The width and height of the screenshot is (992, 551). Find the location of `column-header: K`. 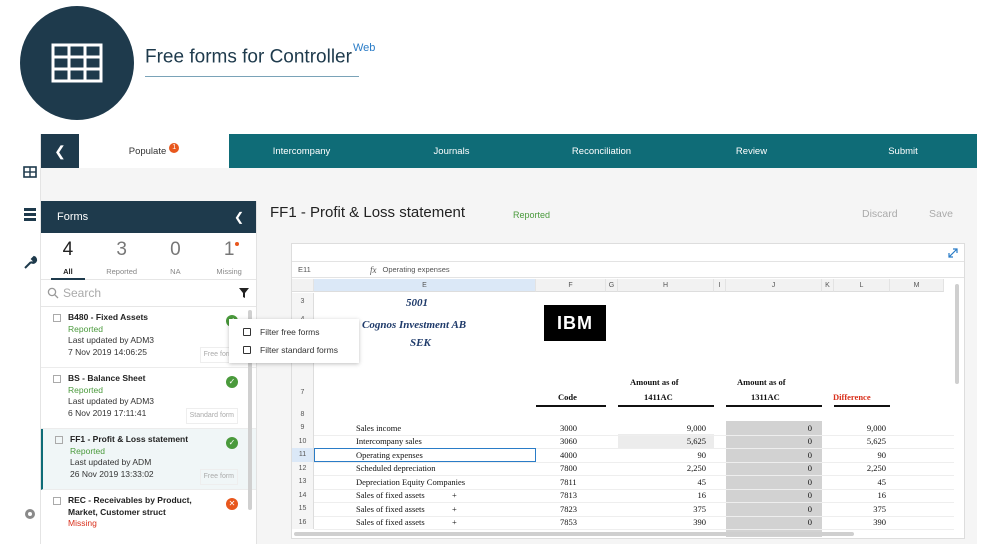

column-header: K is located at coordinates (828, 285).